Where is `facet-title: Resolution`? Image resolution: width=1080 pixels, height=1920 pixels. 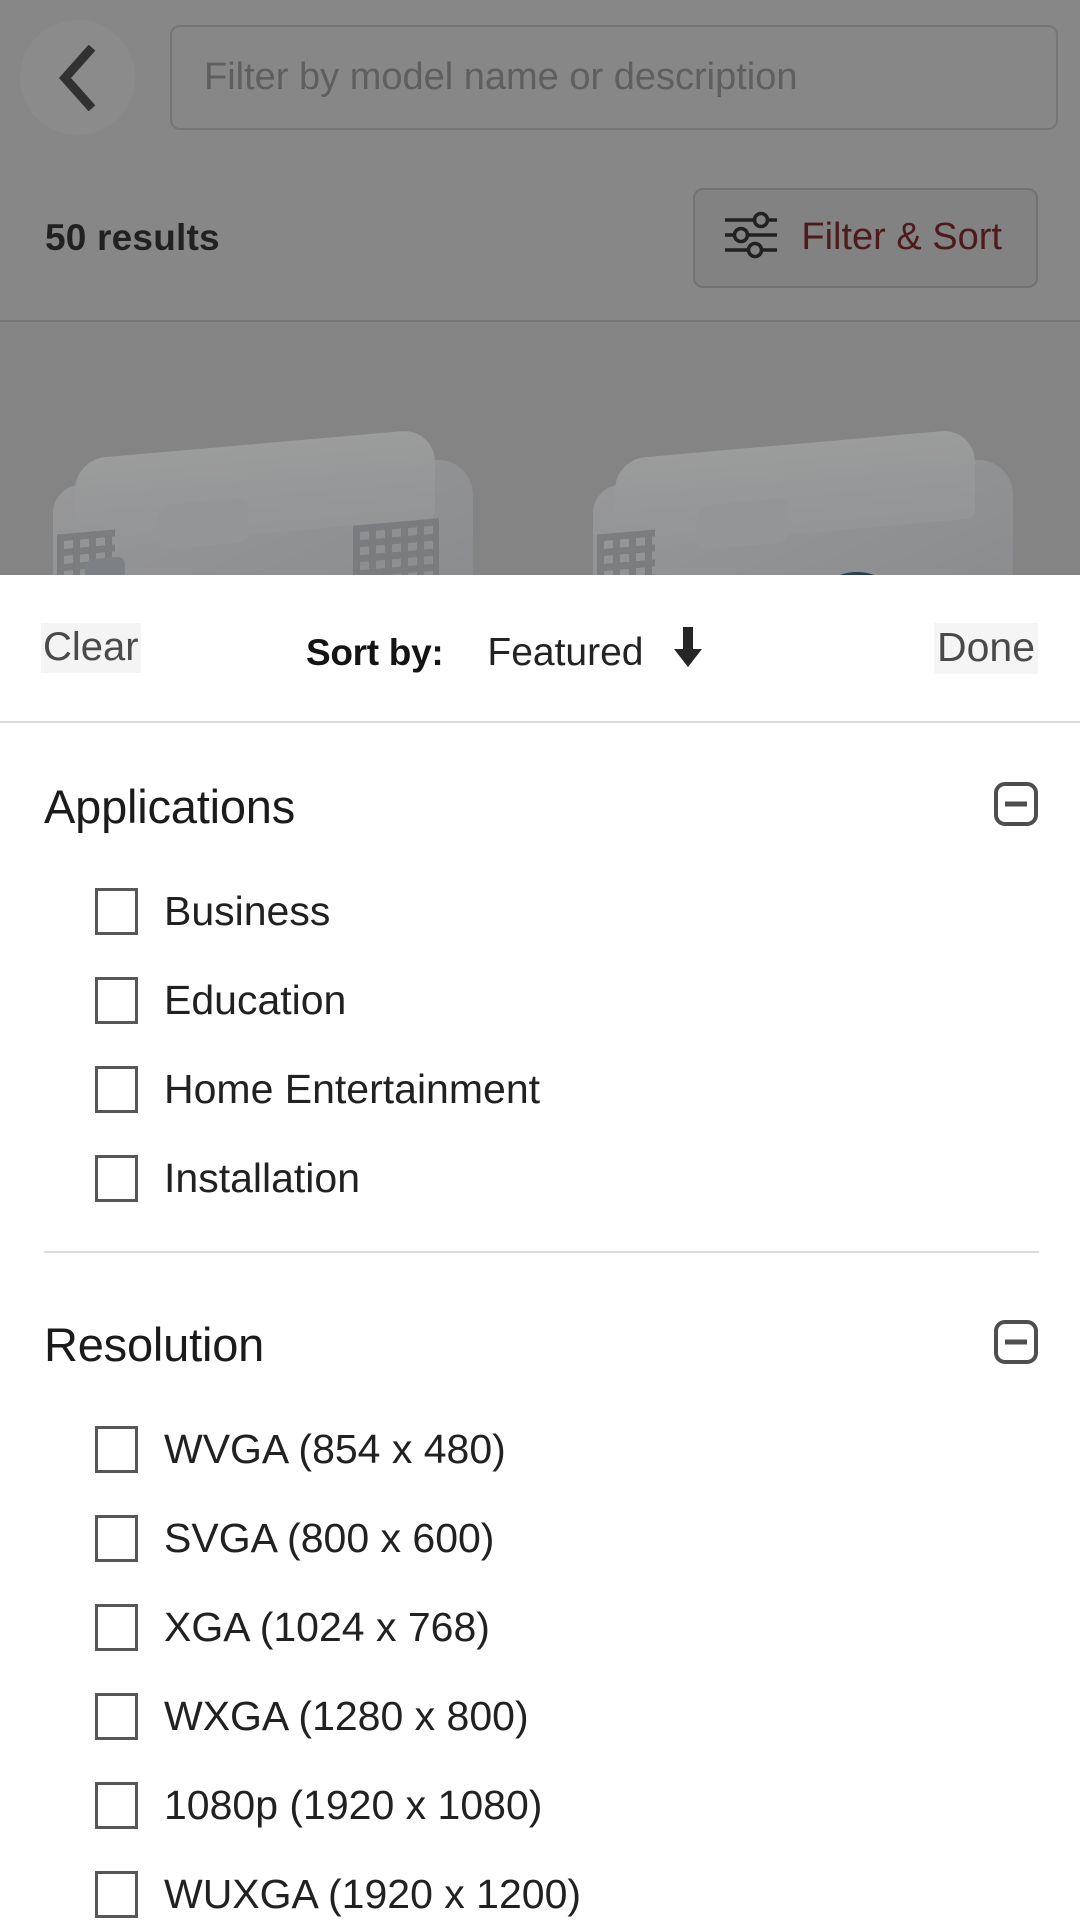 facet-title: Resolution is located at coordinates (154, 1344).